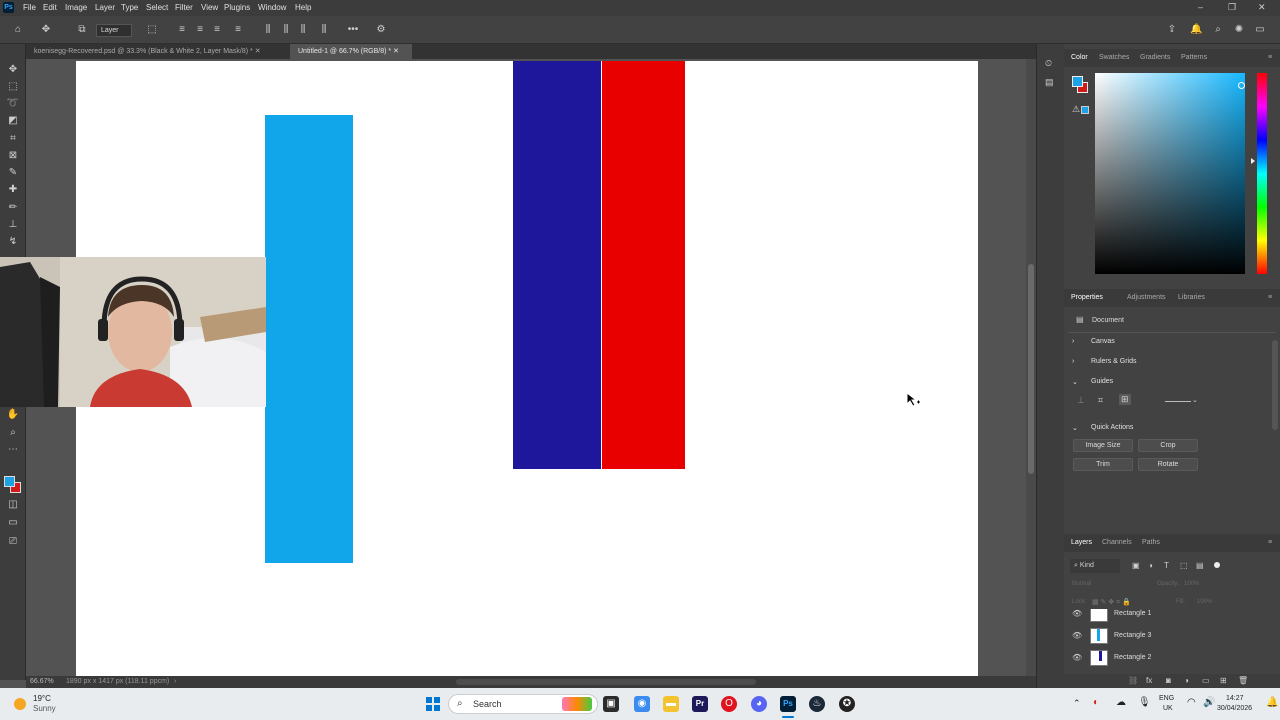 The image size is (1280, 720). What do you see at coordinates (13, 87) in the screenshot?
I see `marquee-tool-icon: ⬚` at bounding box center [13, 87].